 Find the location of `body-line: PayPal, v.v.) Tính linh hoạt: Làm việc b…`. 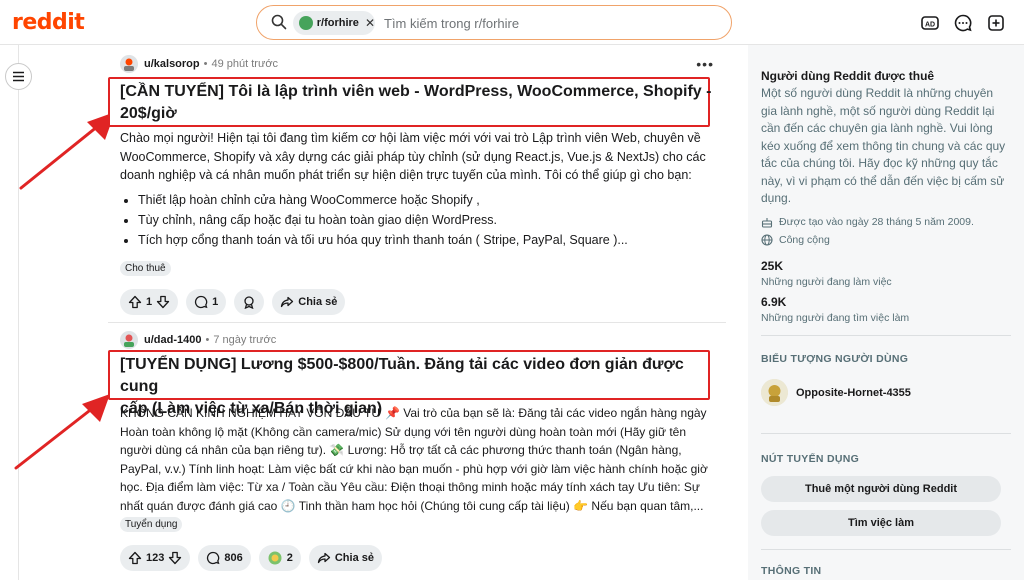

body-line: PayPal, v.v.) Tính linh hoạt: Làm việc b… is located at coordinates (414, 468).